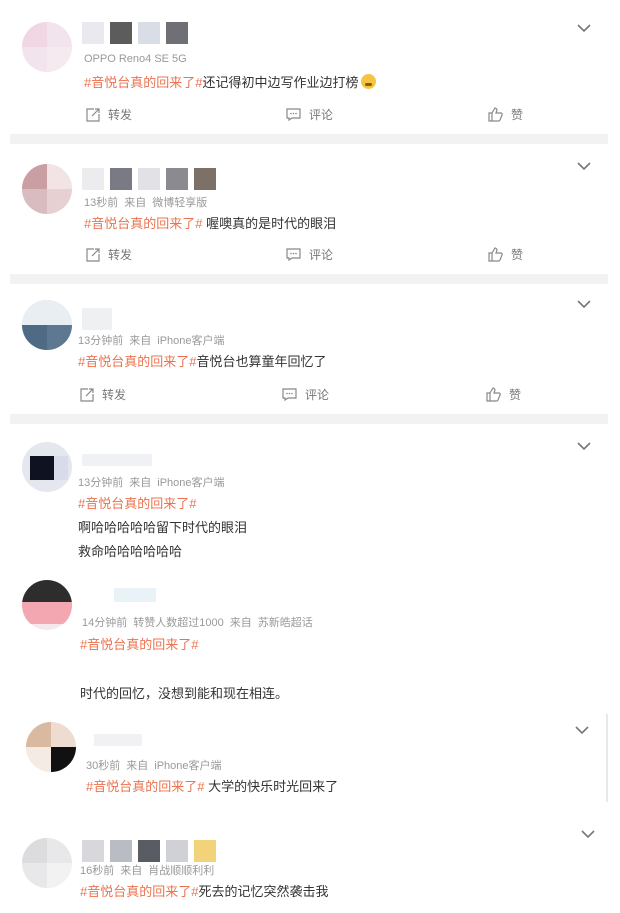  What do you see at coordinates (101, 203) in the screenshot?
I see `meta-time: 13秒前` at bounding box center [101, 203].